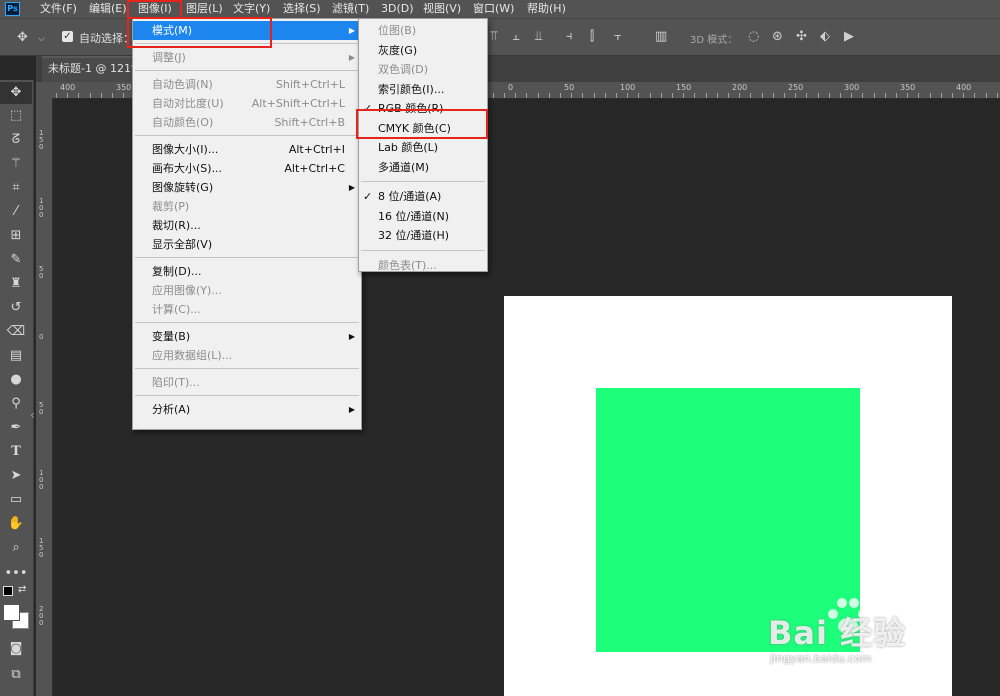 This screenshot has width=1000, height=696. I want to click on ruler-origin, so click(44, 90).